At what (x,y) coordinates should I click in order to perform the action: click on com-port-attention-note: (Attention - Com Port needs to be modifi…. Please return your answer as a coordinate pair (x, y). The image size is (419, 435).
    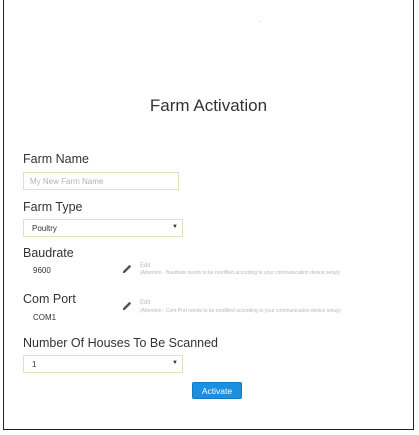
    Looking at the image, I should click on (240, 311).